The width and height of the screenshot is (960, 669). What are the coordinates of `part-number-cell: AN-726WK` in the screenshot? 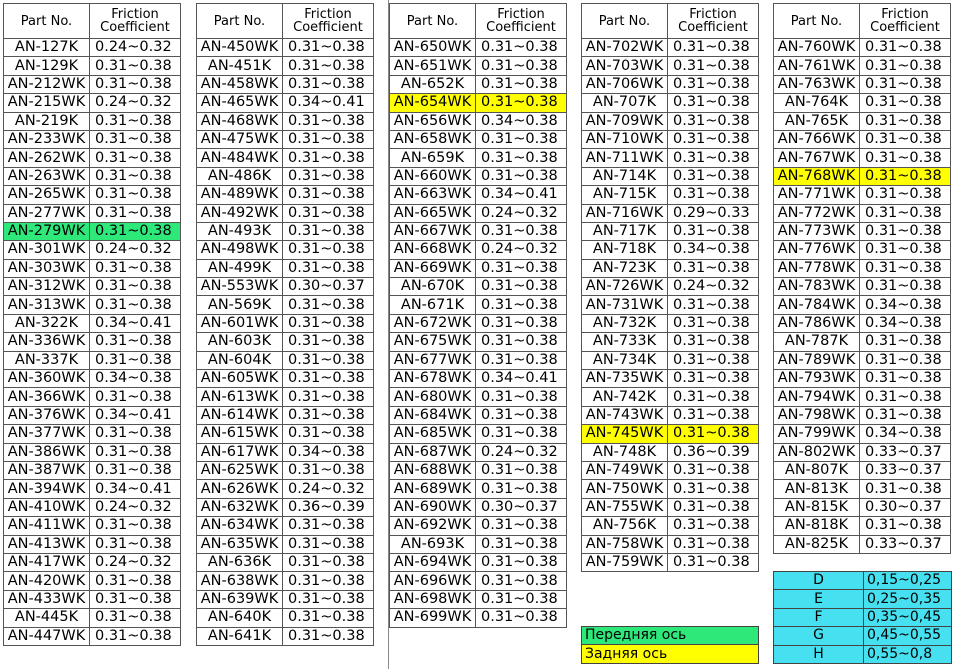 It's located at (624, 287).